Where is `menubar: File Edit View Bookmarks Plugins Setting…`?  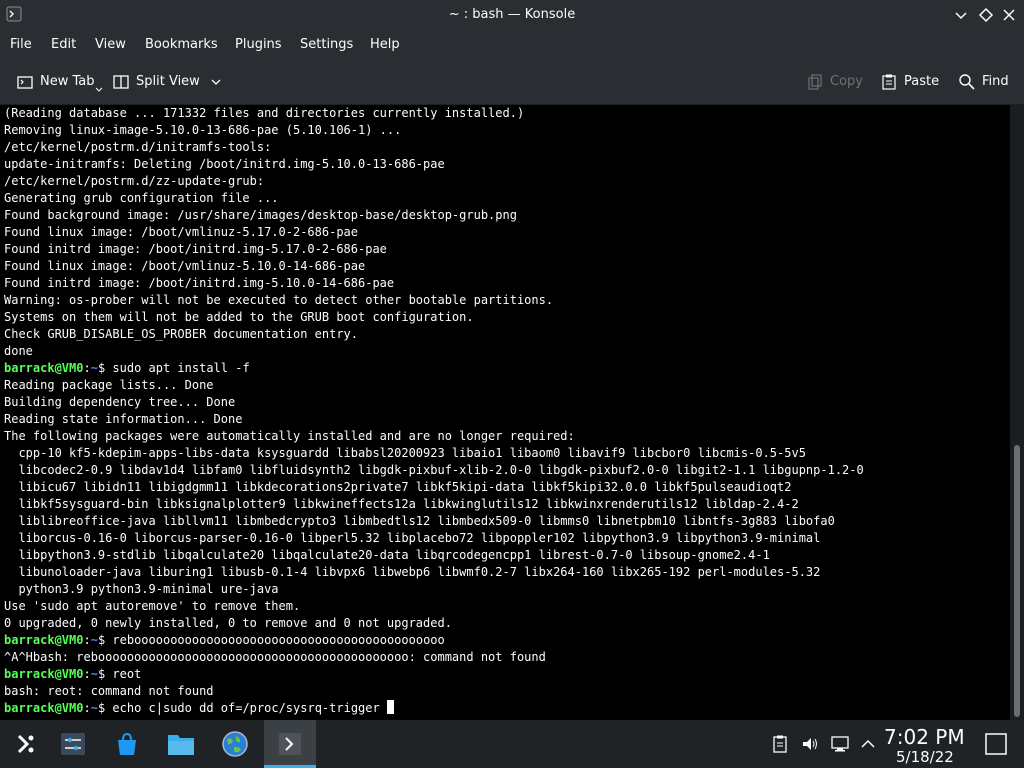
menubar: File Edit View Bookmarks Plugins Setting… is located at coordinates (512, 44).